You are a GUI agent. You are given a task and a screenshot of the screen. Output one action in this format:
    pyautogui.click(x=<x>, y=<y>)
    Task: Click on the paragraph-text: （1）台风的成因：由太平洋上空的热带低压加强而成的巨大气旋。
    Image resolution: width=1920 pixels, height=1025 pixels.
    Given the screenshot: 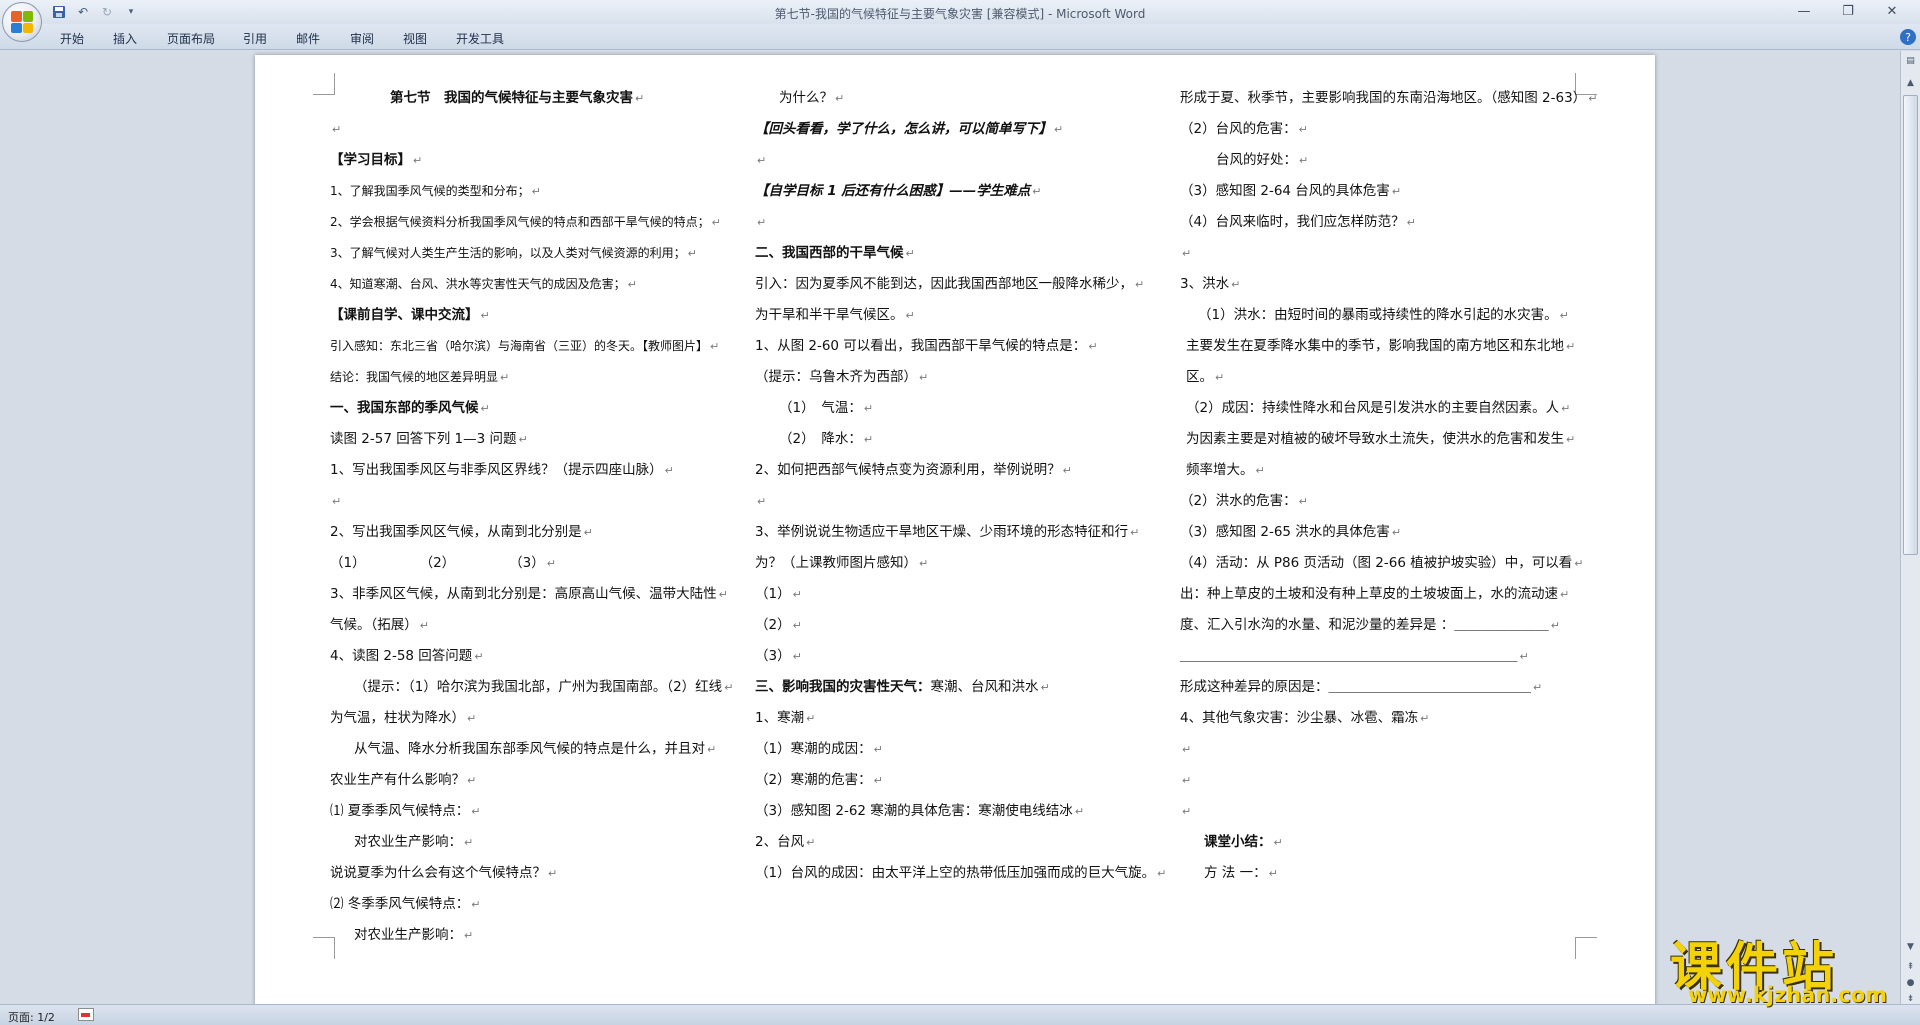 What is the action you would take?
    pyautogui.click(x=955, y=873)
    